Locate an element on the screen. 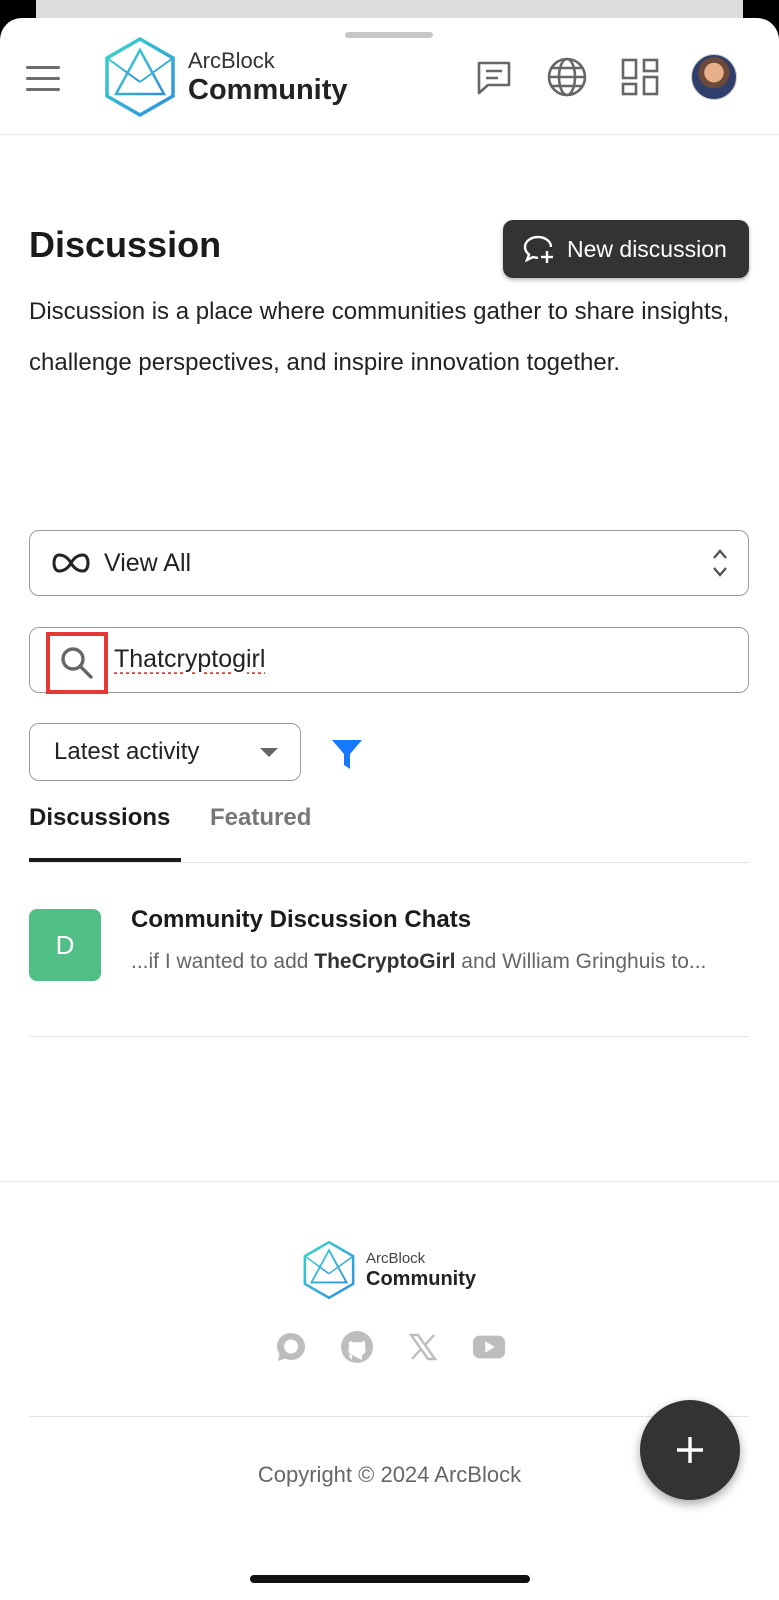  youtube-icon is located at coordinates (489, 1347).